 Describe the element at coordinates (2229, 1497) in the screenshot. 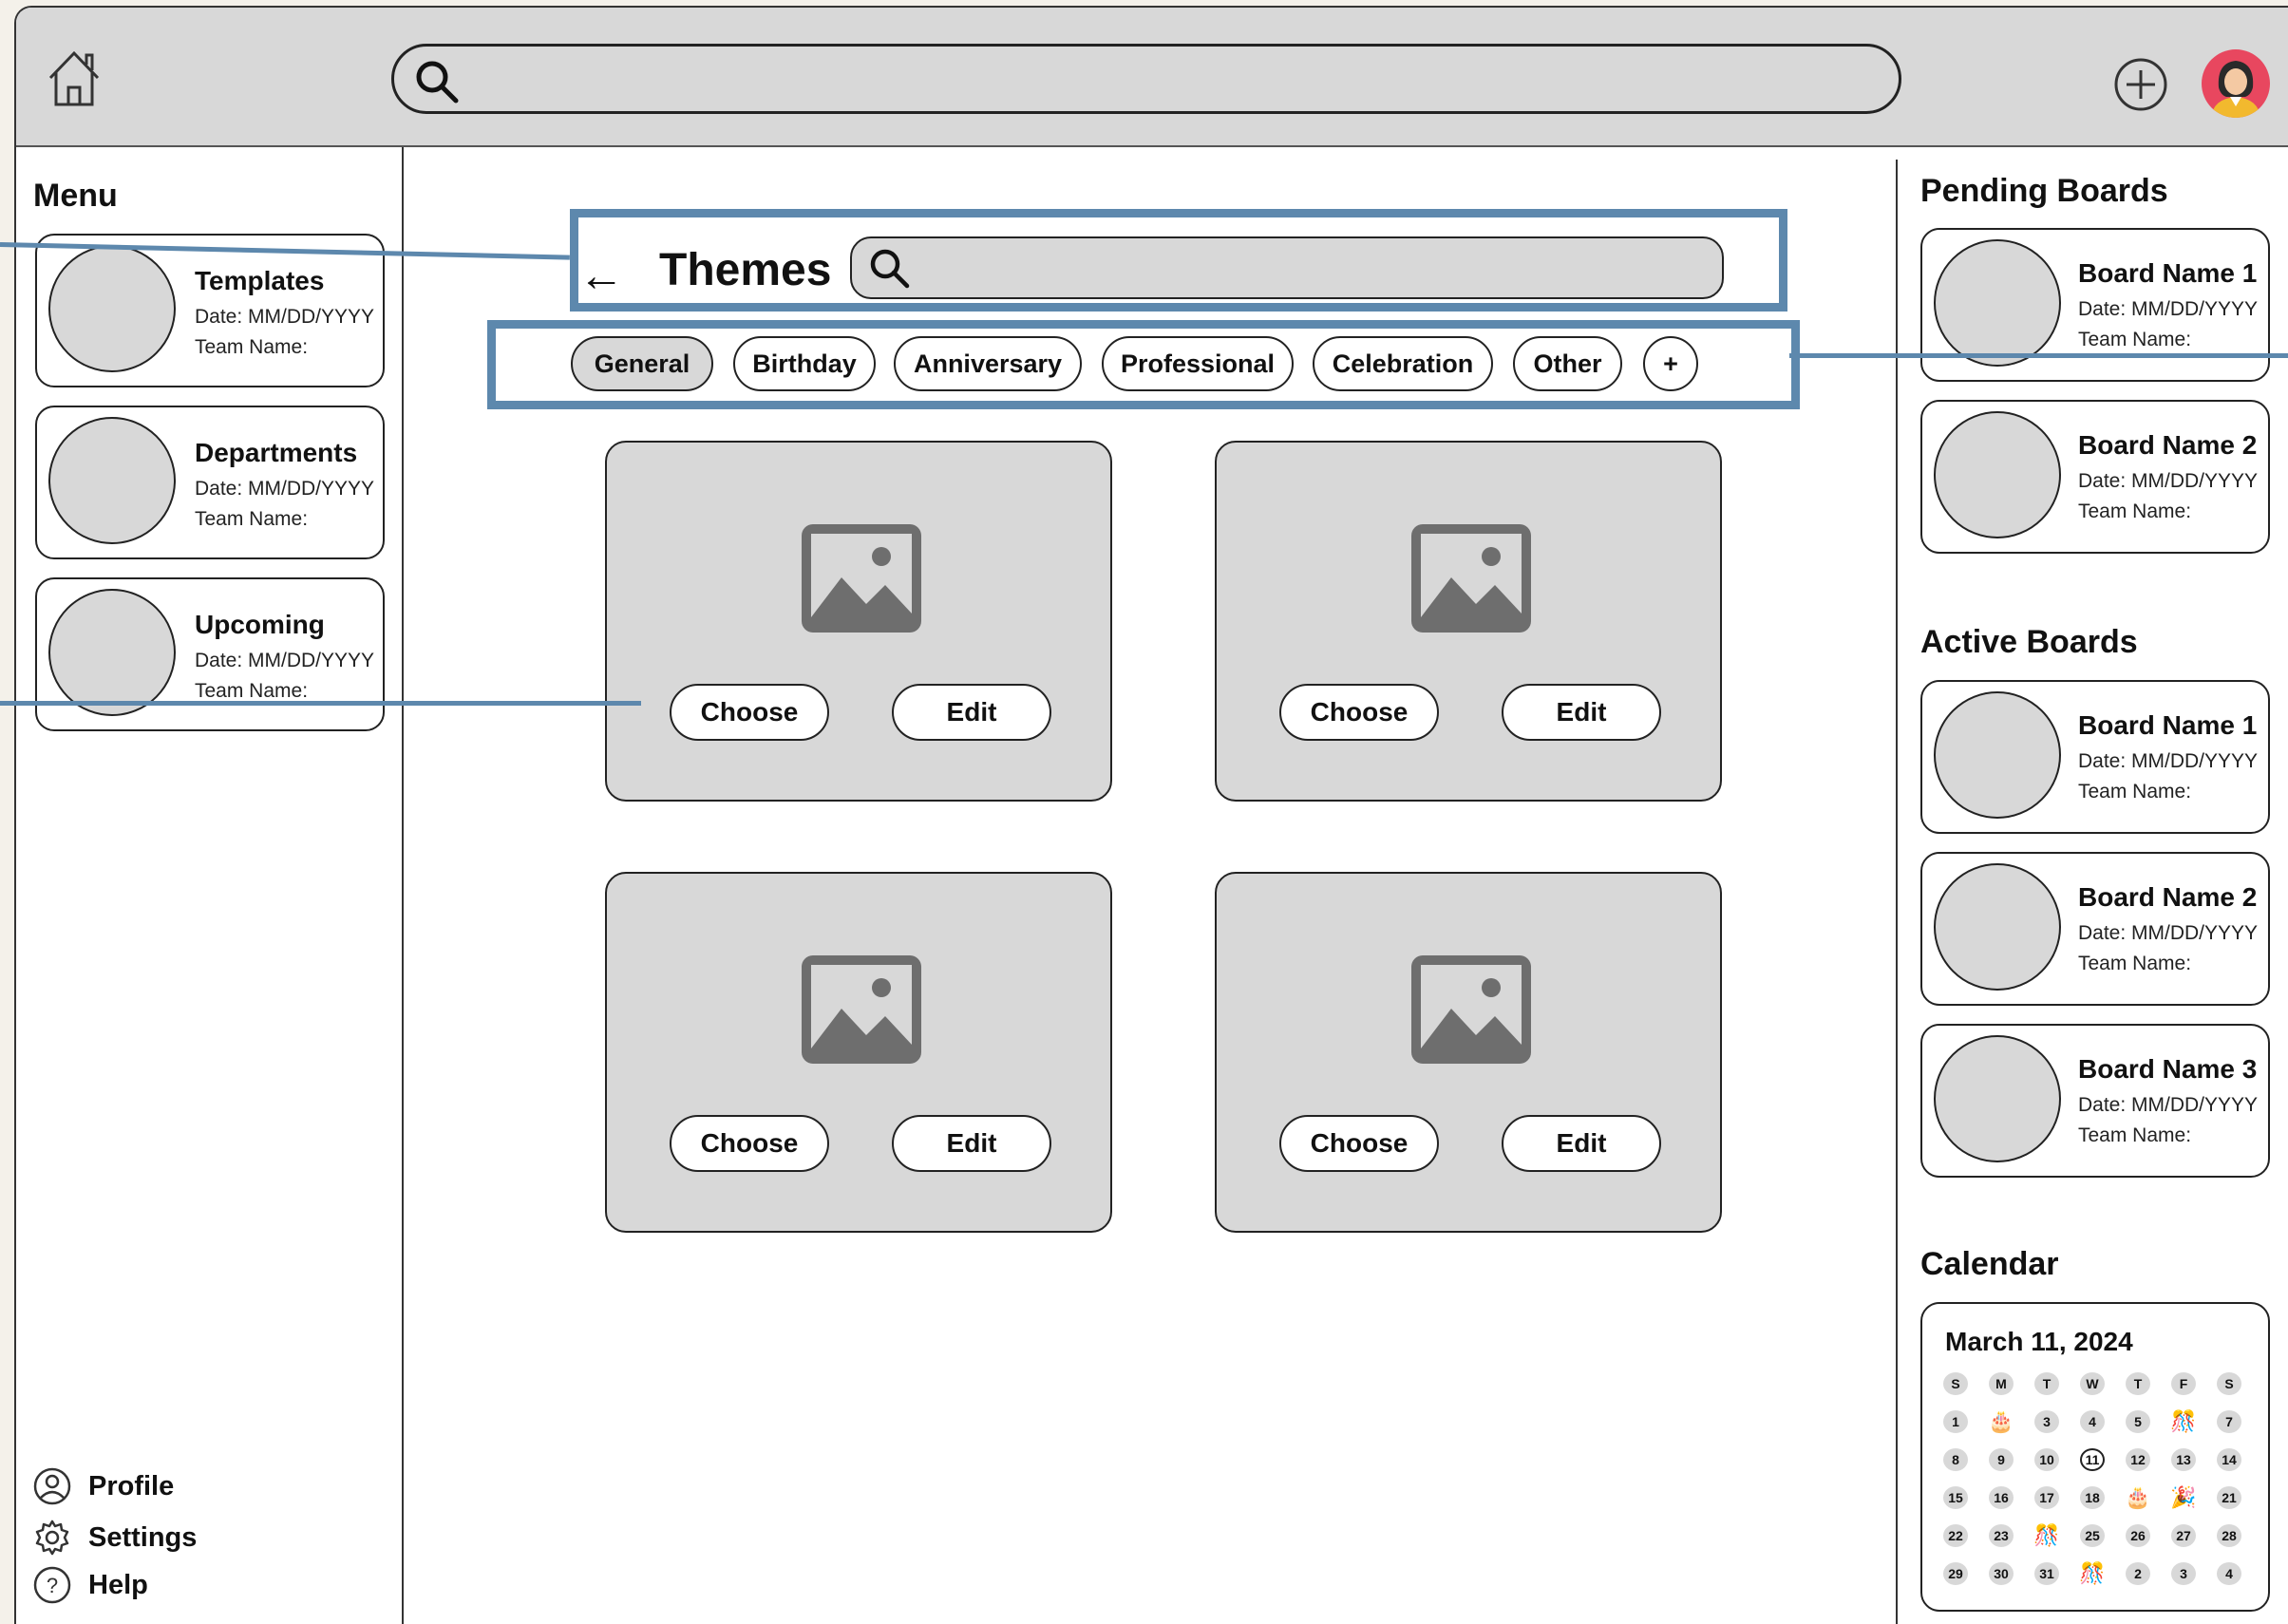

I see `calendar-day: 21` at that location.